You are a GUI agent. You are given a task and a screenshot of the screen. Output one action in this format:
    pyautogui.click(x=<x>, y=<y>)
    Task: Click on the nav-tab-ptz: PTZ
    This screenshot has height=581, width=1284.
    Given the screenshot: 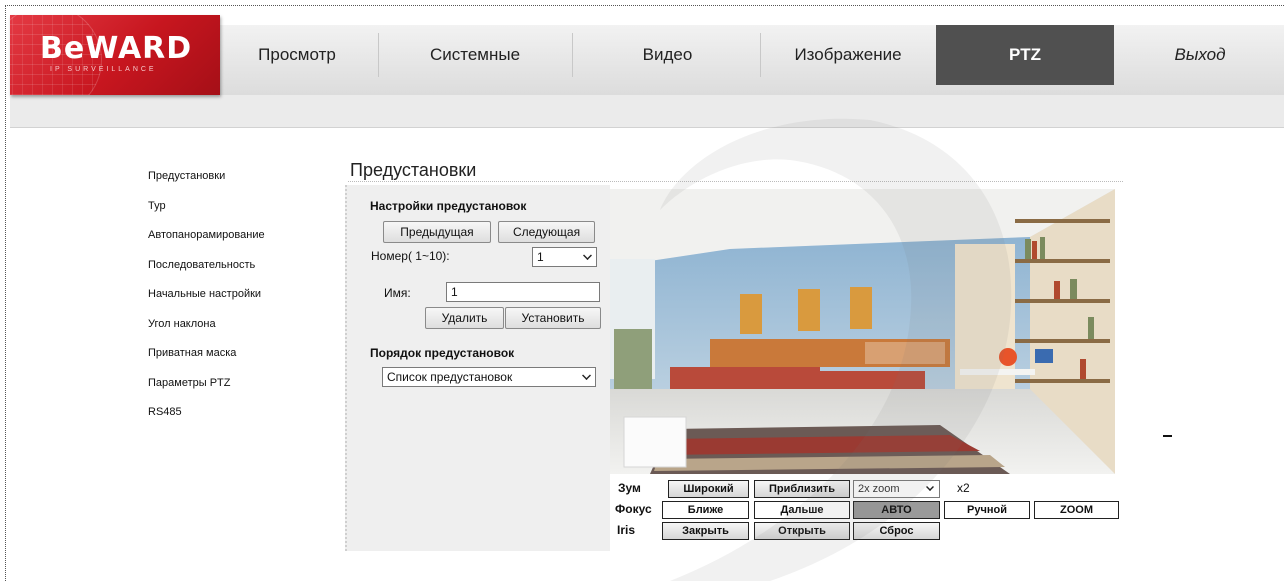 What is the action you would take?
    pyautogui.click(x=1025, y=55)
    